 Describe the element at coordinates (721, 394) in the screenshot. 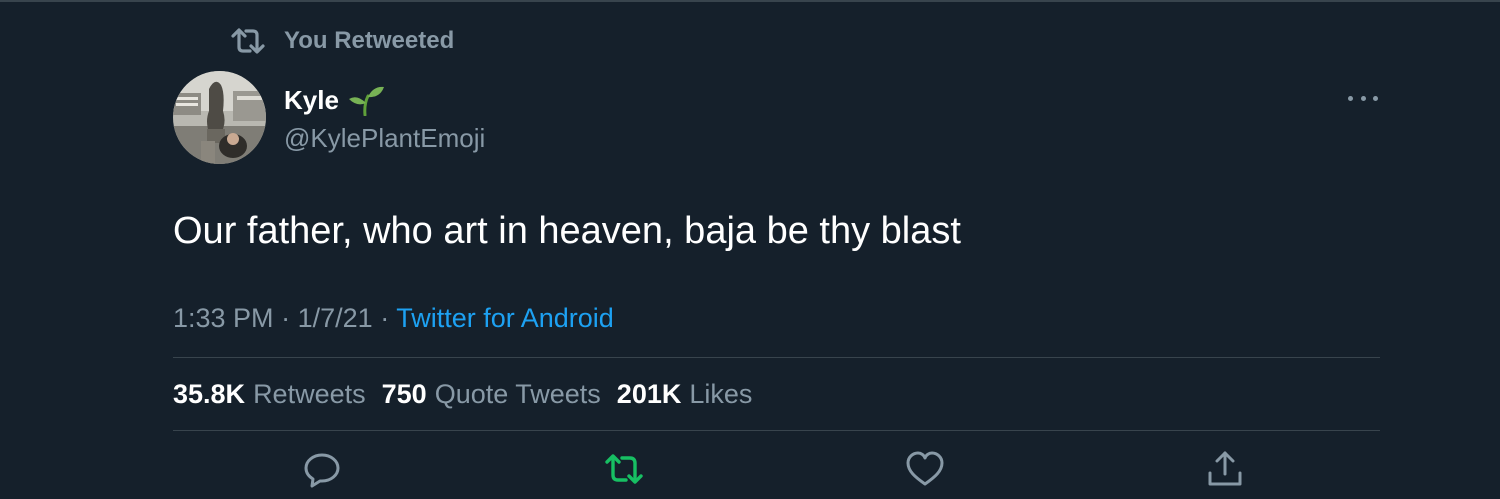

I see `likes-label: Likes` at that location.